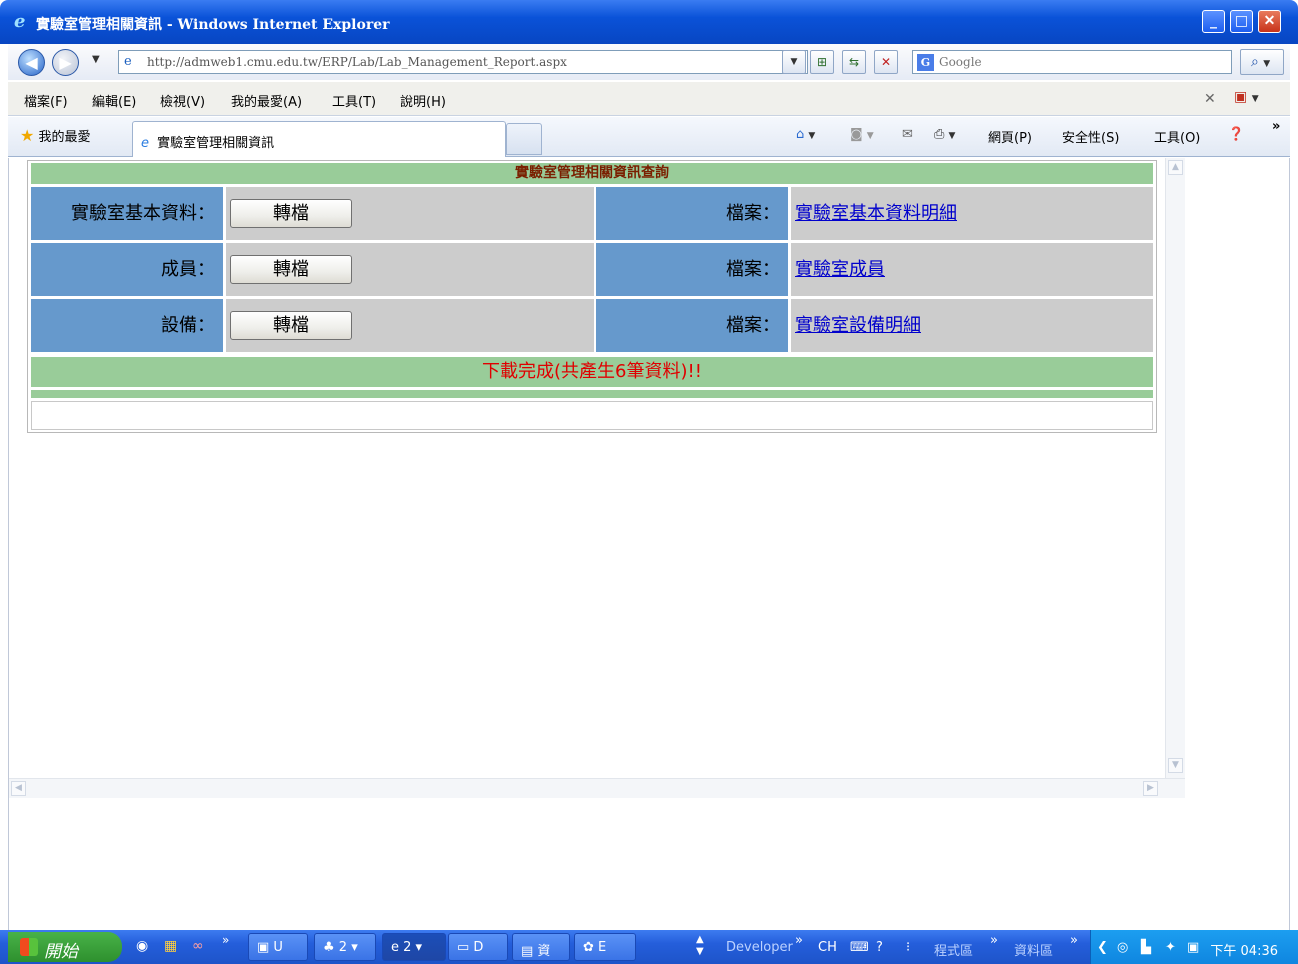 The image size is (1298, 964). Describe the element at coordinates (266, 100) in the screenshot. I see `menu-favorites: 我的最愛(A)` at that location.